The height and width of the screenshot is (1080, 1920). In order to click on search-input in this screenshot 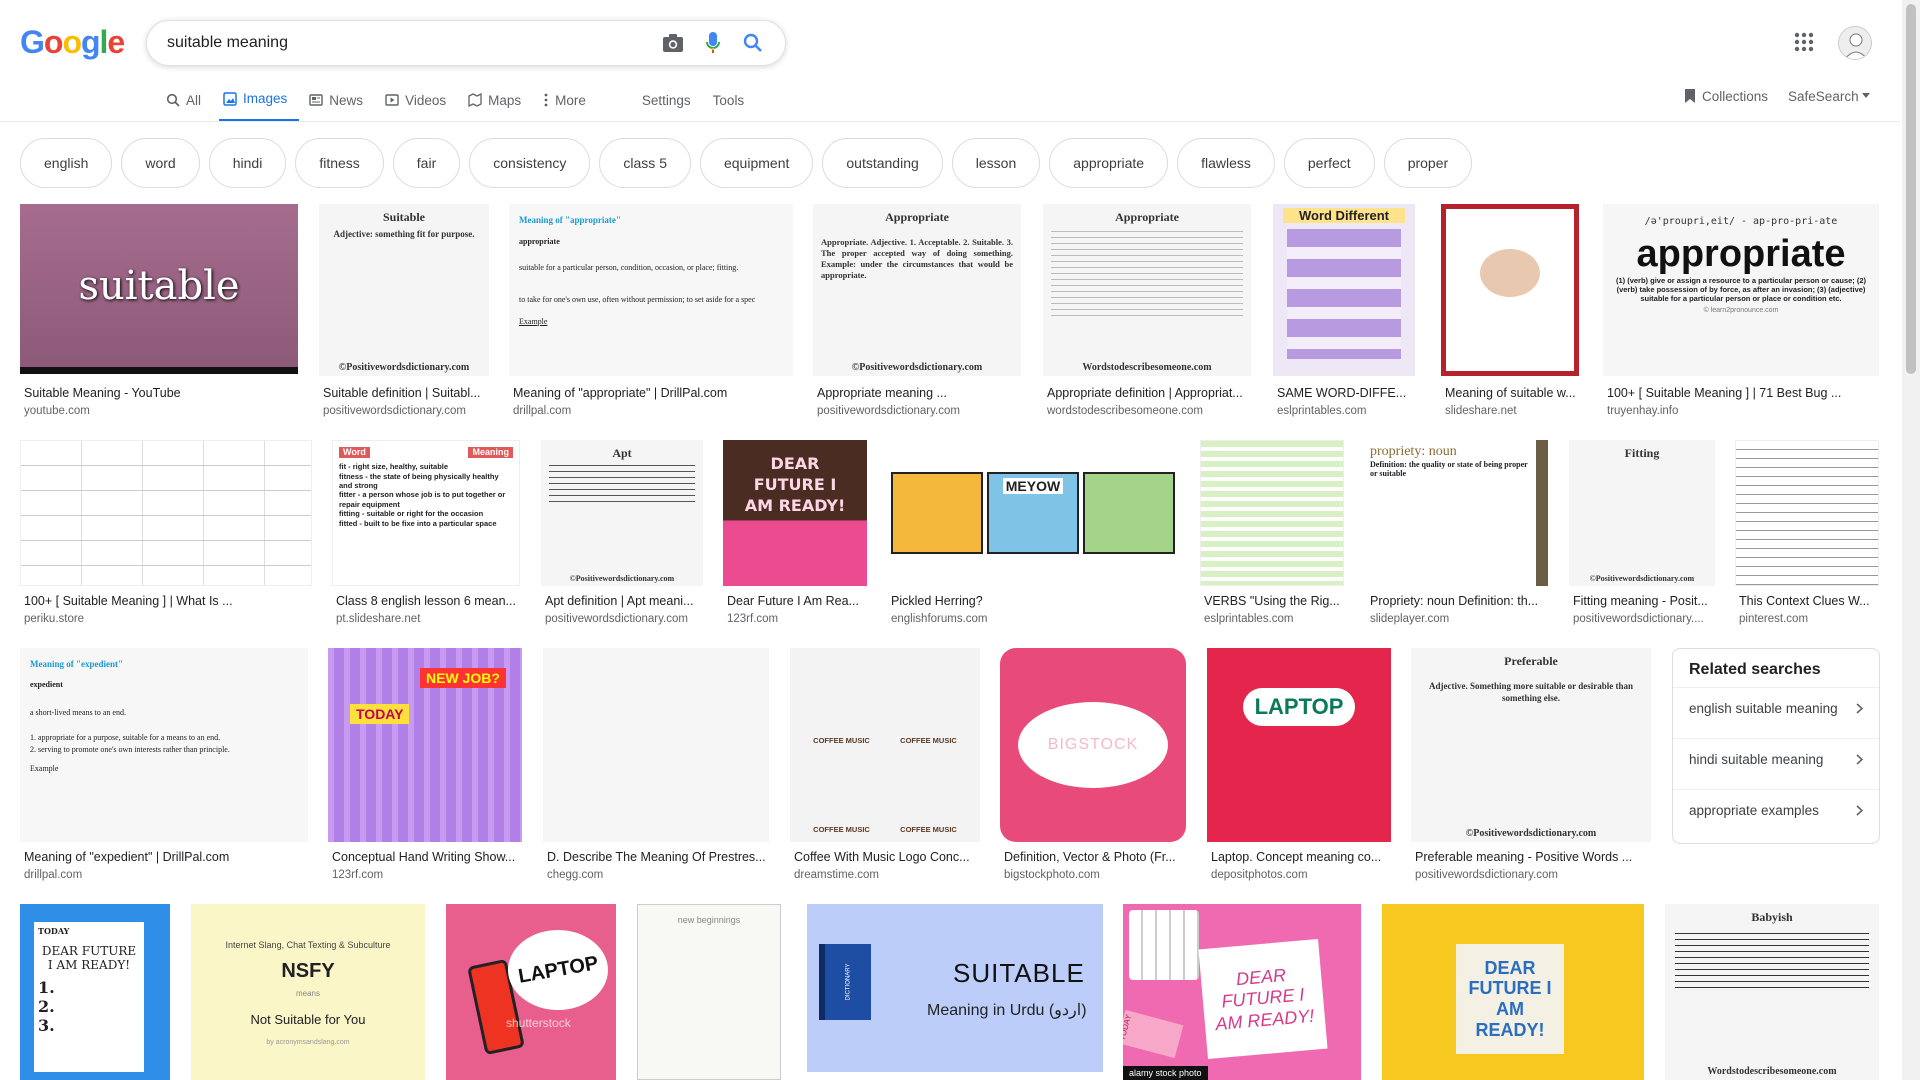, I will do `click(410, 43)`.